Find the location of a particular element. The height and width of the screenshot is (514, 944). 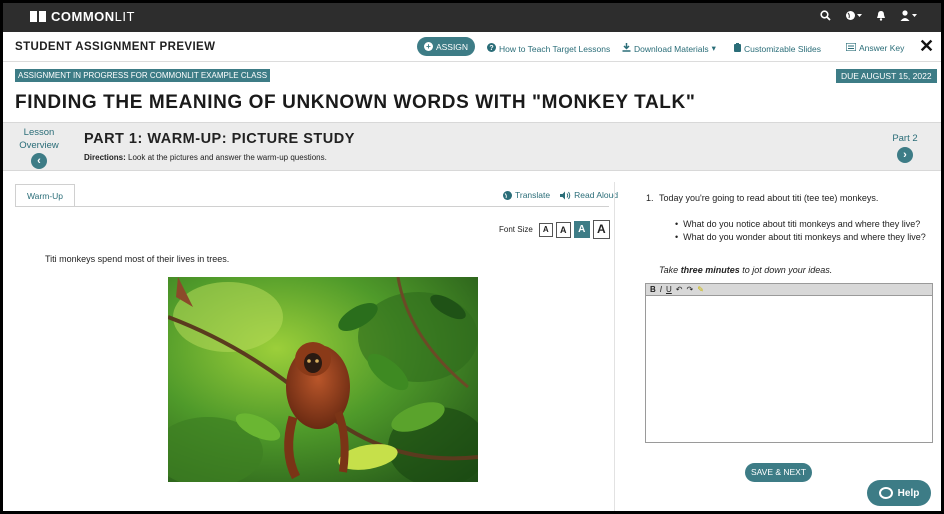

speaker-icon is located at coordinates (565, 195).